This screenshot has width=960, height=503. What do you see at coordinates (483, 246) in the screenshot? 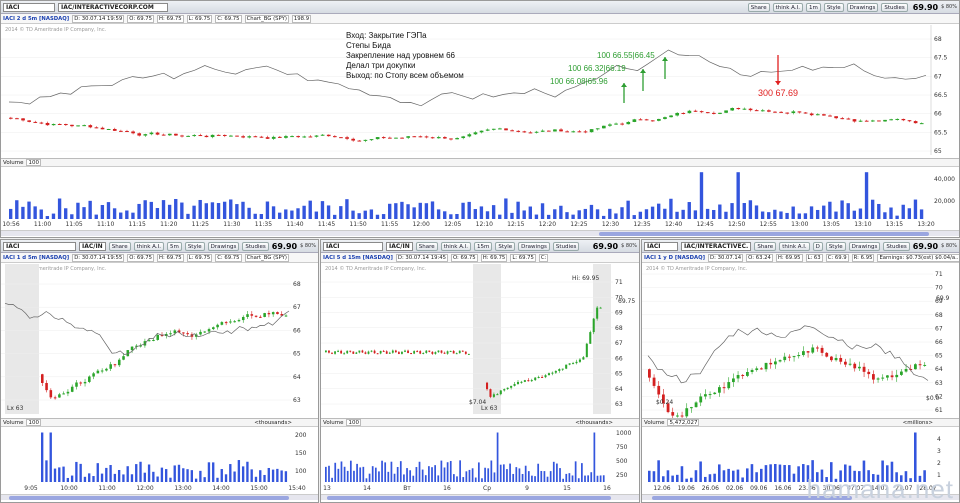
I see `p2-timeframe-button: 15m` at bounding box center [483, 246].